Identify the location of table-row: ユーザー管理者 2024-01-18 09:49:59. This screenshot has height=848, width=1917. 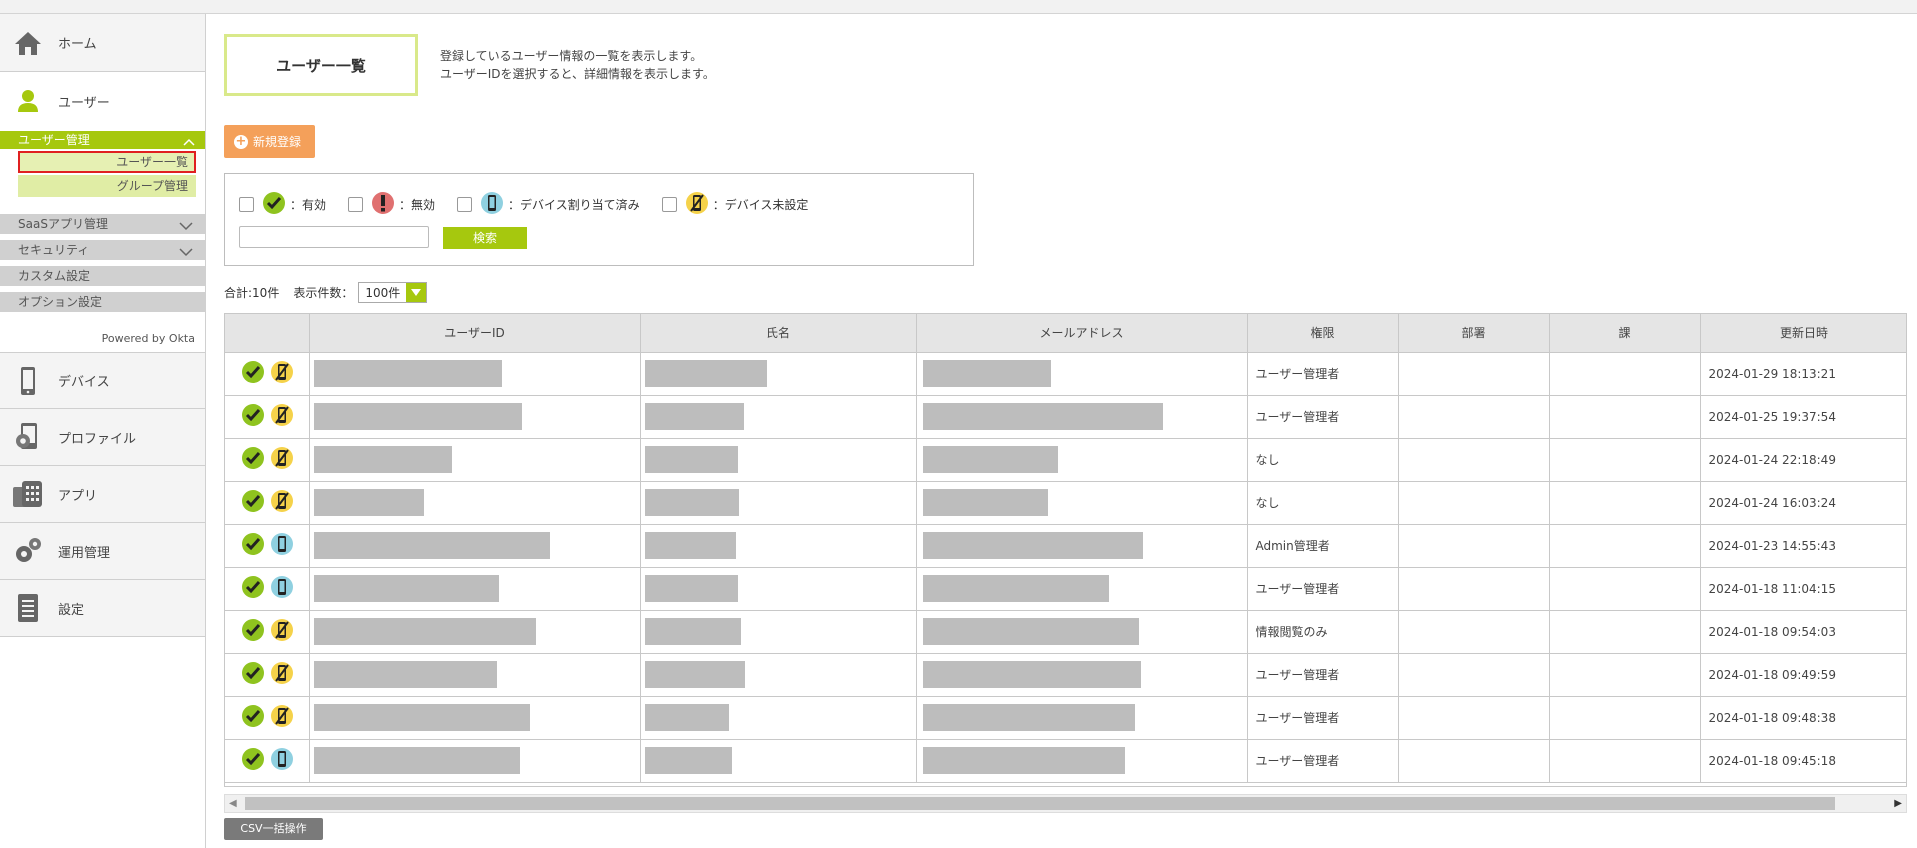
(1065, 675).